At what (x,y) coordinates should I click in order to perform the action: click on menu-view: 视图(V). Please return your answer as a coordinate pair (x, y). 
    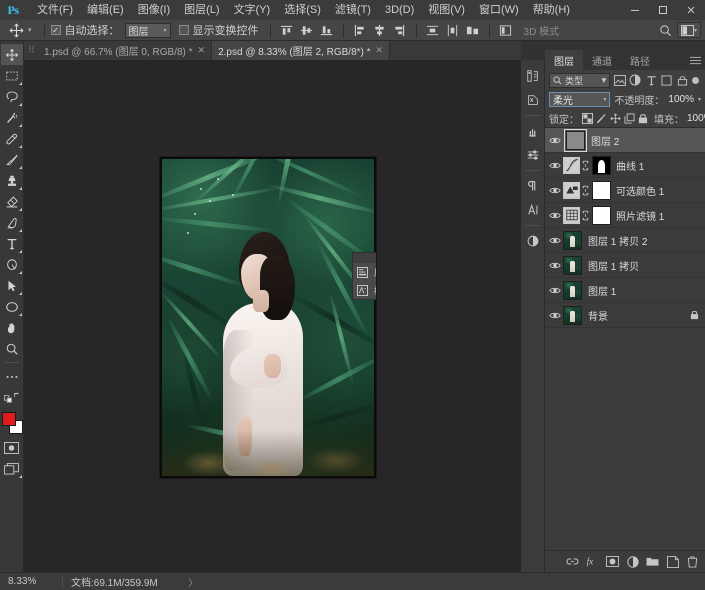
    Looking at the image, I should click on (446, 10).